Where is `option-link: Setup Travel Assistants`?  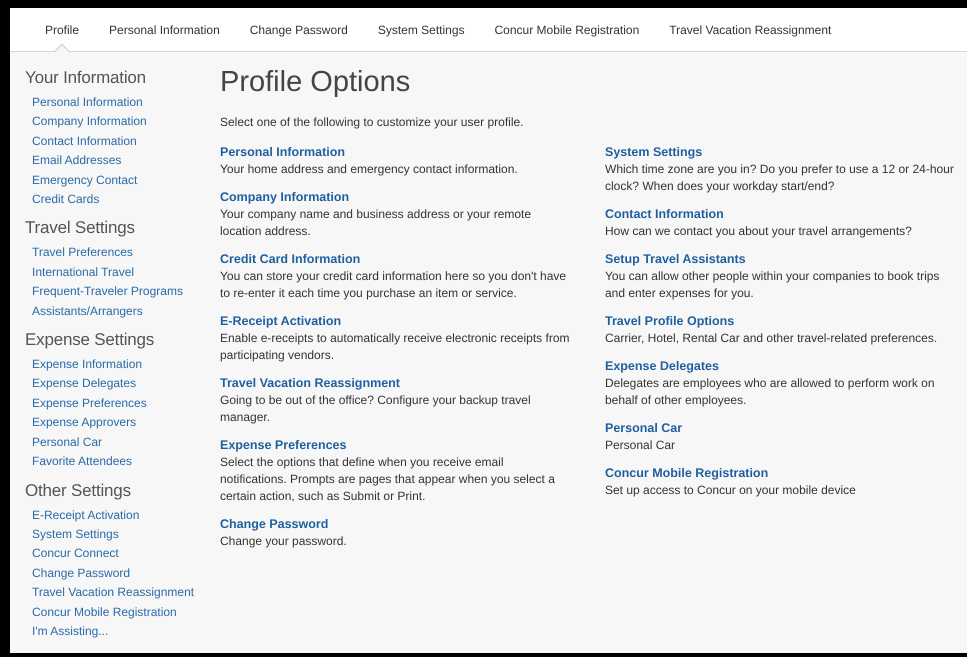
option-link: Setup Travel Assistants is located at coordinates (675, 259).